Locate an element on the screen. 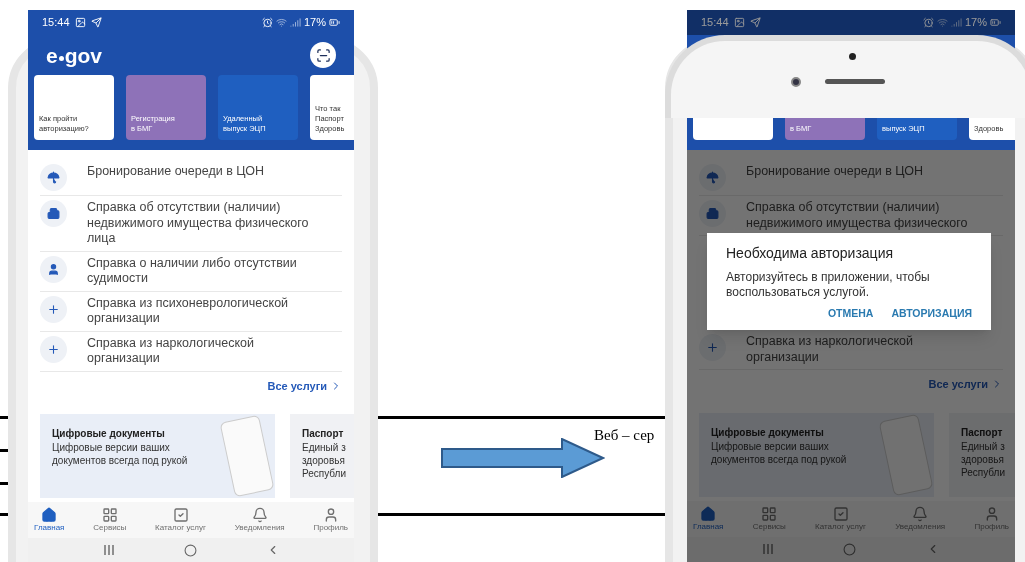 This screenshot has width=1025, height=562. wifi-icon is located at coordinates (281, 22).